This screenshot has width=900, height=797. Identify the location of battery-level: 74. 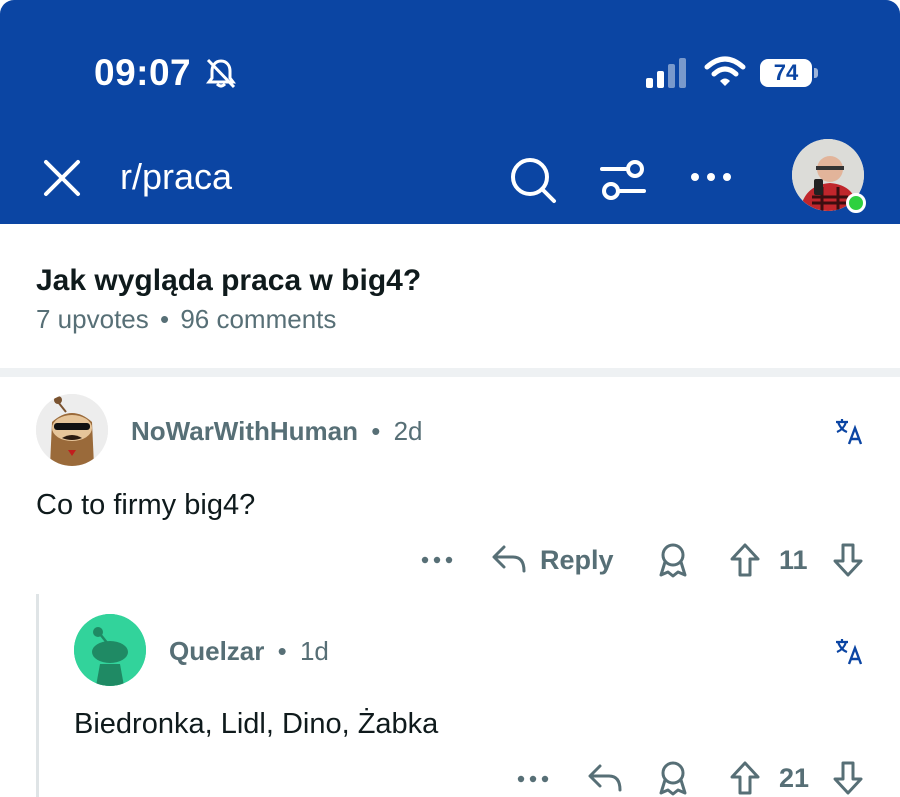
(786, 73).